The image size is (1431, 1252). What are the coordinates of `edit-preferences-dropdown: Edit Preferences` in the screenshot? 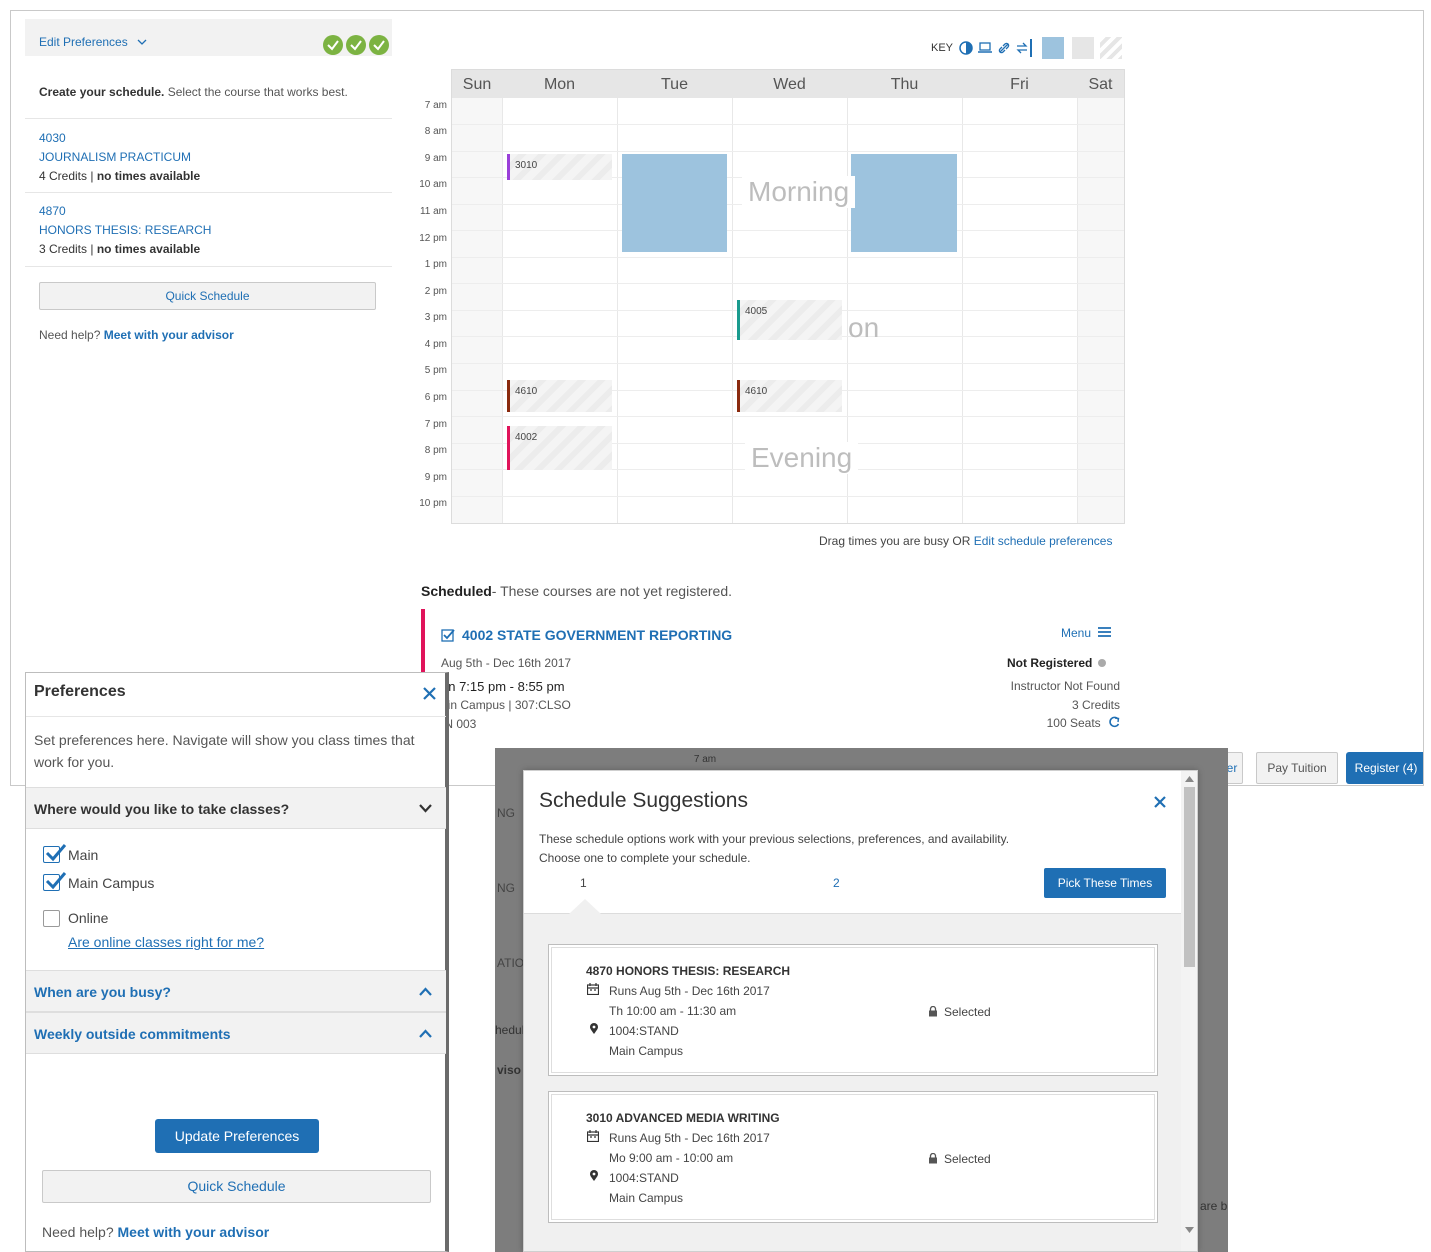 It's located at (93, 42).